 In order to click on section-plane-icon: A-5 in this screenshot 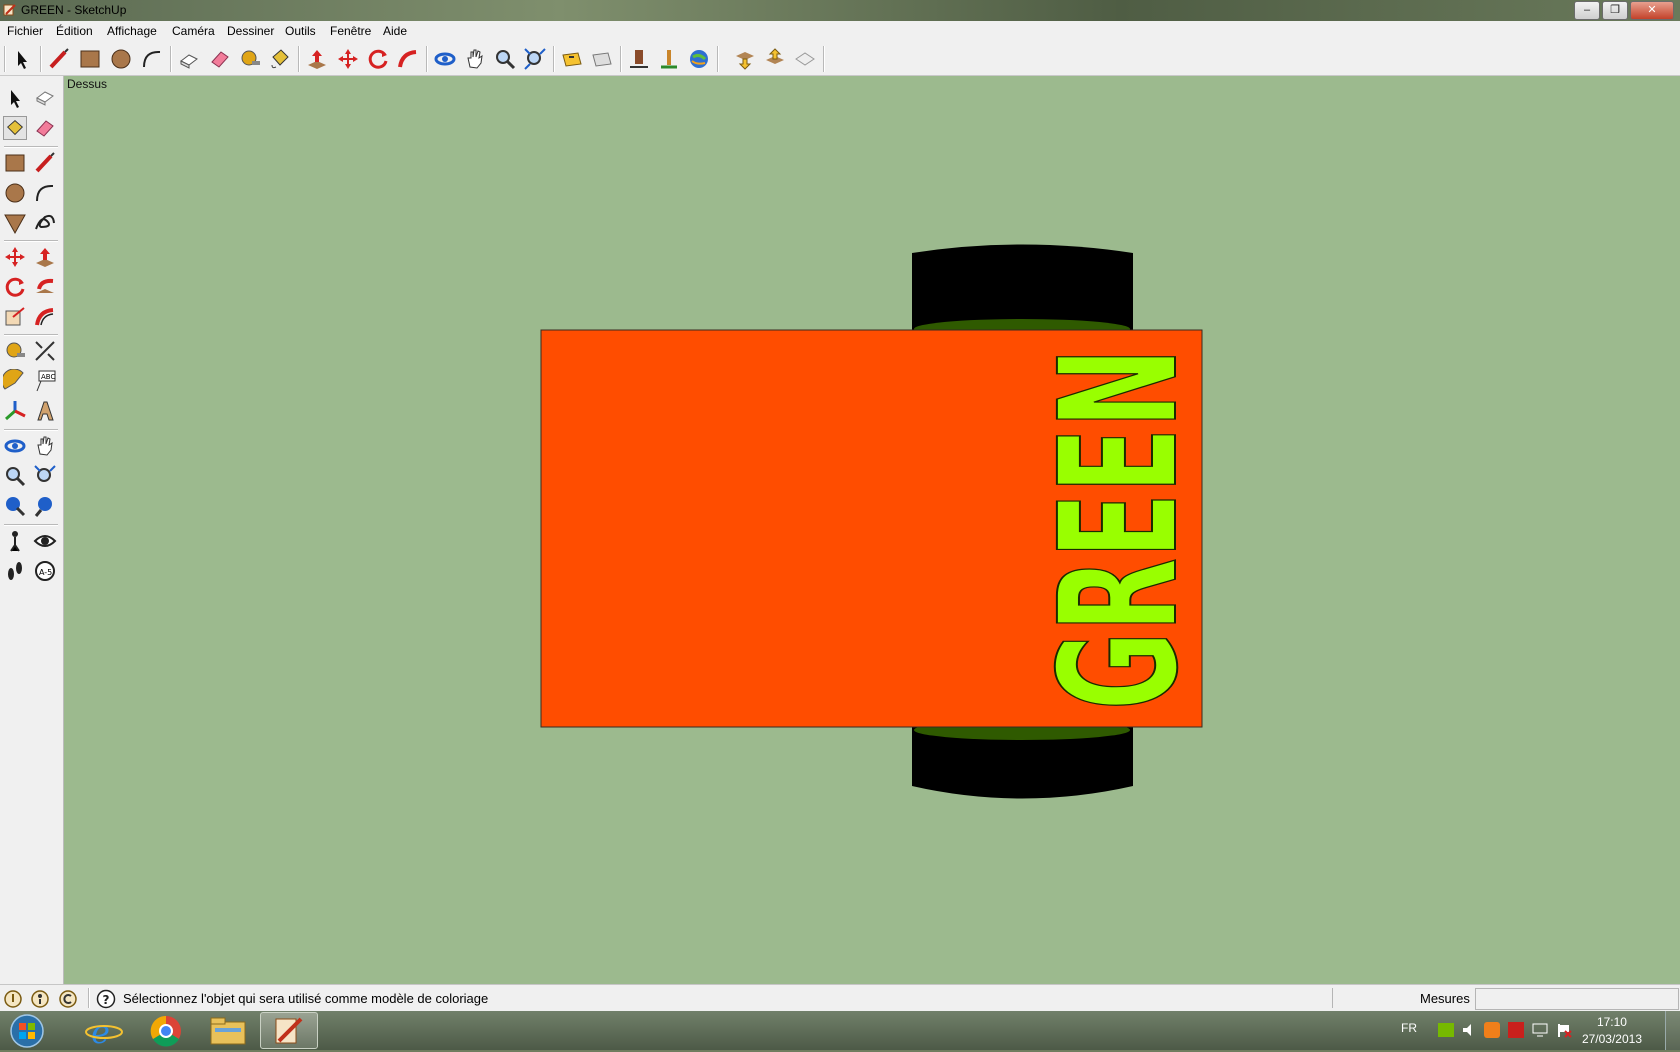, I will do `click(45, 571)`.